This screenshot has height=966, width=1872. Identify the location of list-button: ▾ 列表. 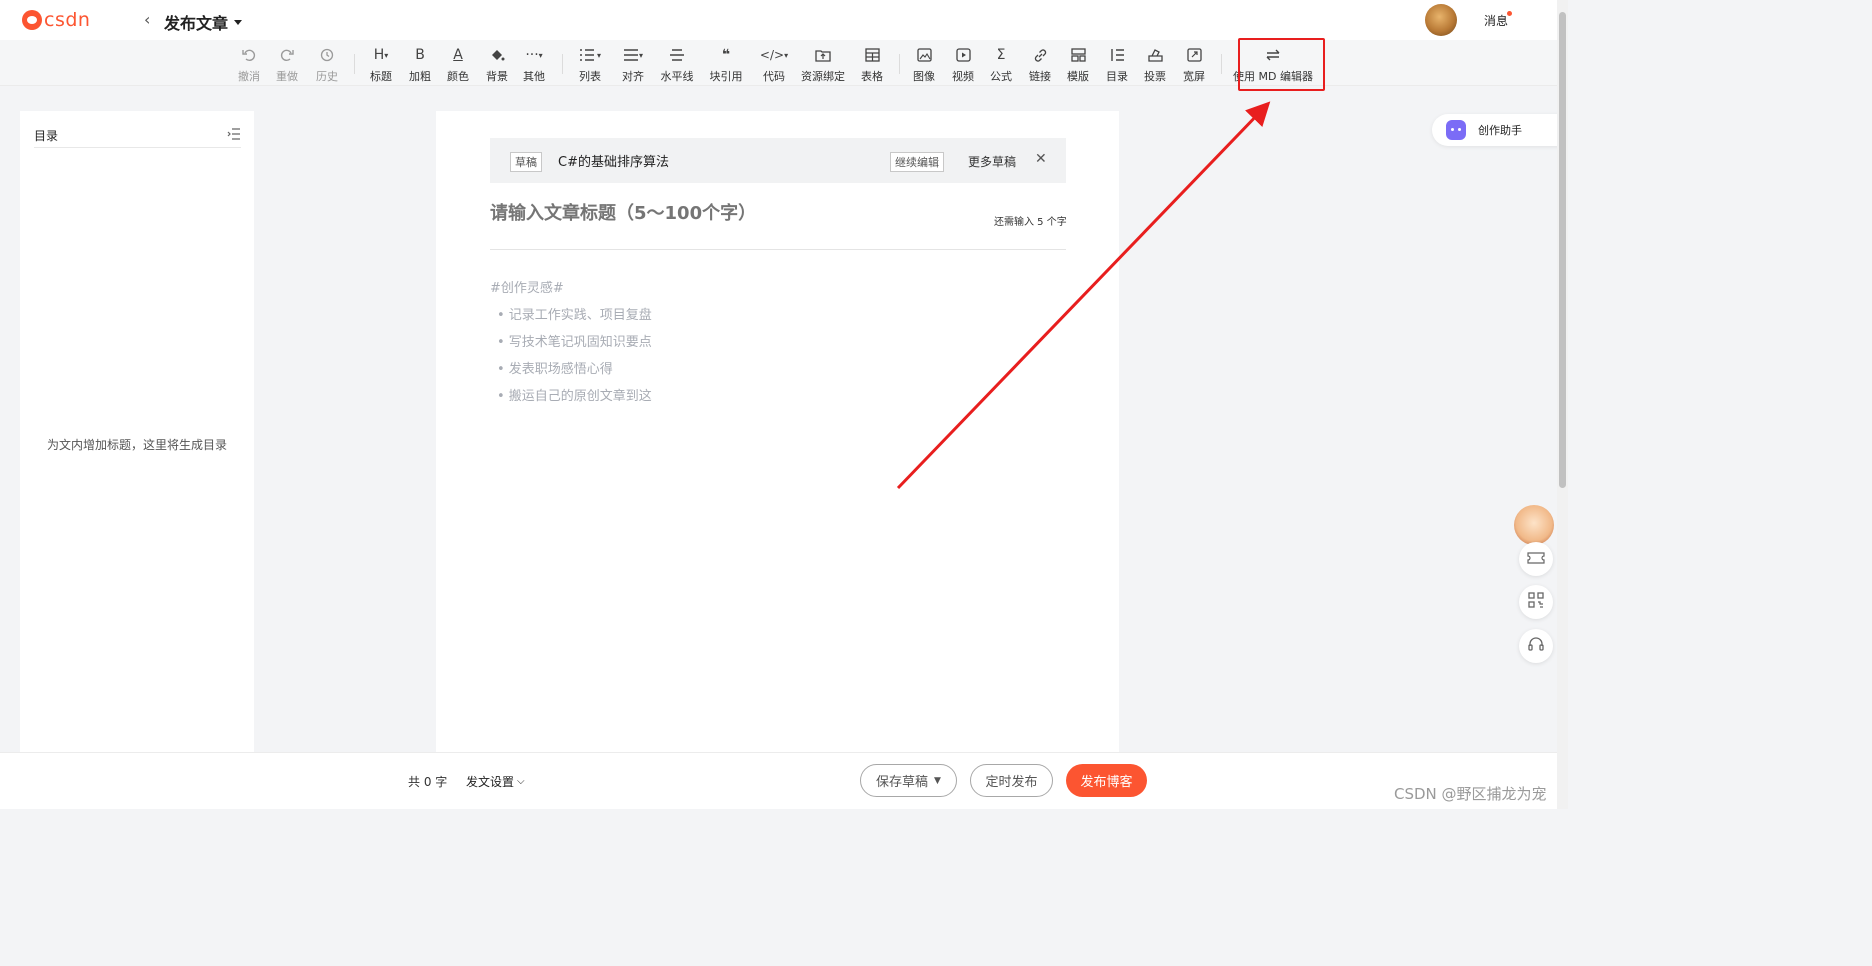
(590, 64).